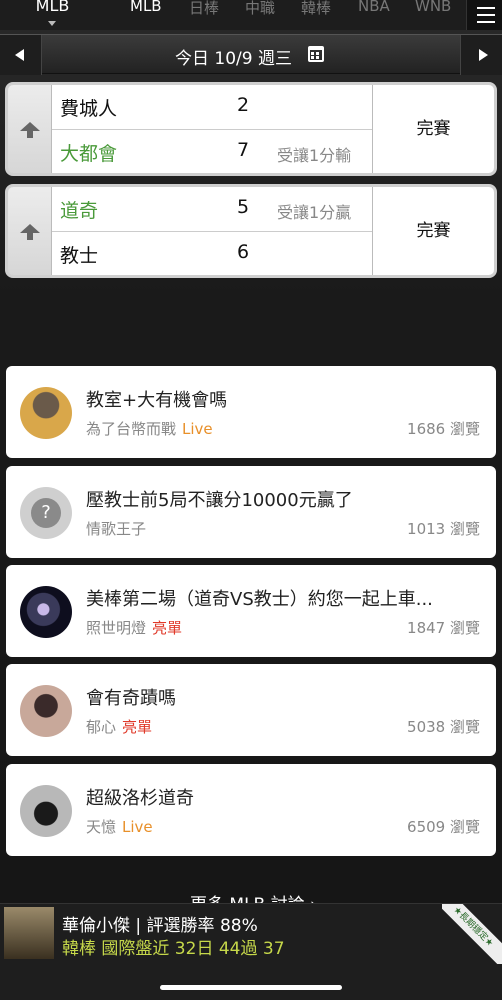 This screenshot has width=502, height=1000. What do you see at coordinates (233, 56) in the screenshot?
I see `date-label: 今日 10/9 週三` at bounding box center [233, 56].